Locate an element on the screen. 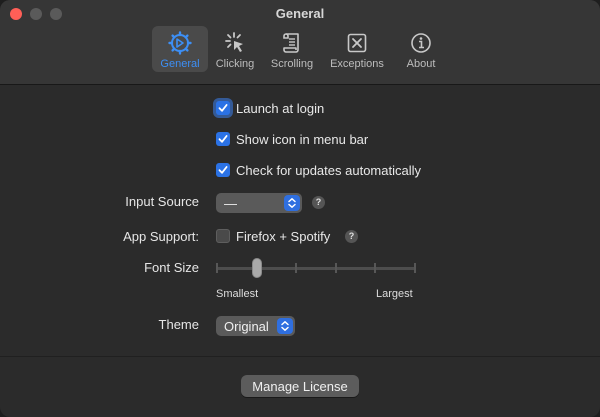  tab-about: About is located at coordinates (421, 49).